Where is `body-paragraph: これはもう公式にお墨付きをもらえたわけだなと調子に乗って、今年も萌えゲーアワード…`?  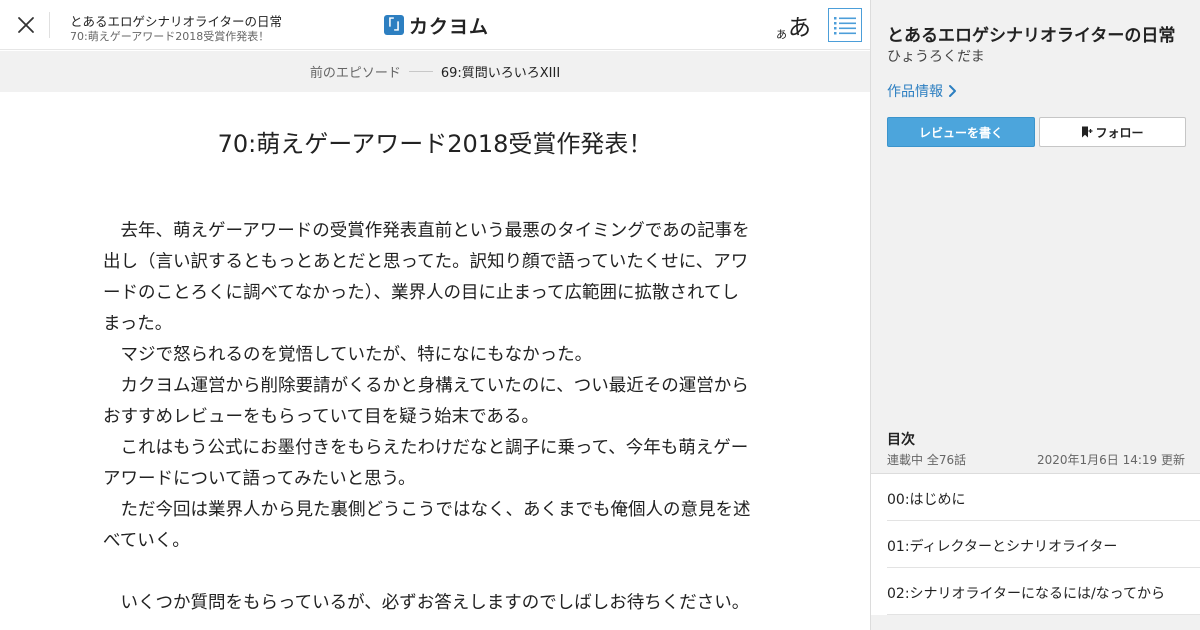 body-paragraph: これはもう公式にお墨付きをもらえたわけだなと調子に乗って、今年も萌えゲーアワード… is located at coordinates (426, 463).